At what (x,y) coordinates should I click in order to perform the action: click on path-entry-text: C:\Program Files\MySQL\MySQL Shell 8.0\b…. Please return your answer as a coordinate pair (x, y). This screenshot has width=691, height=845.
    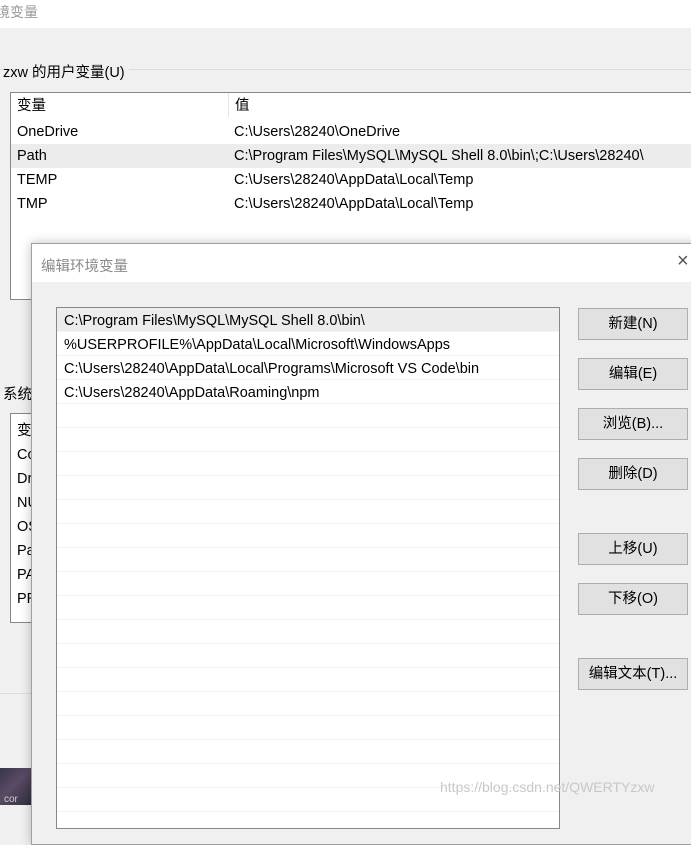
    Looking at the image, I should click on (214, 321).